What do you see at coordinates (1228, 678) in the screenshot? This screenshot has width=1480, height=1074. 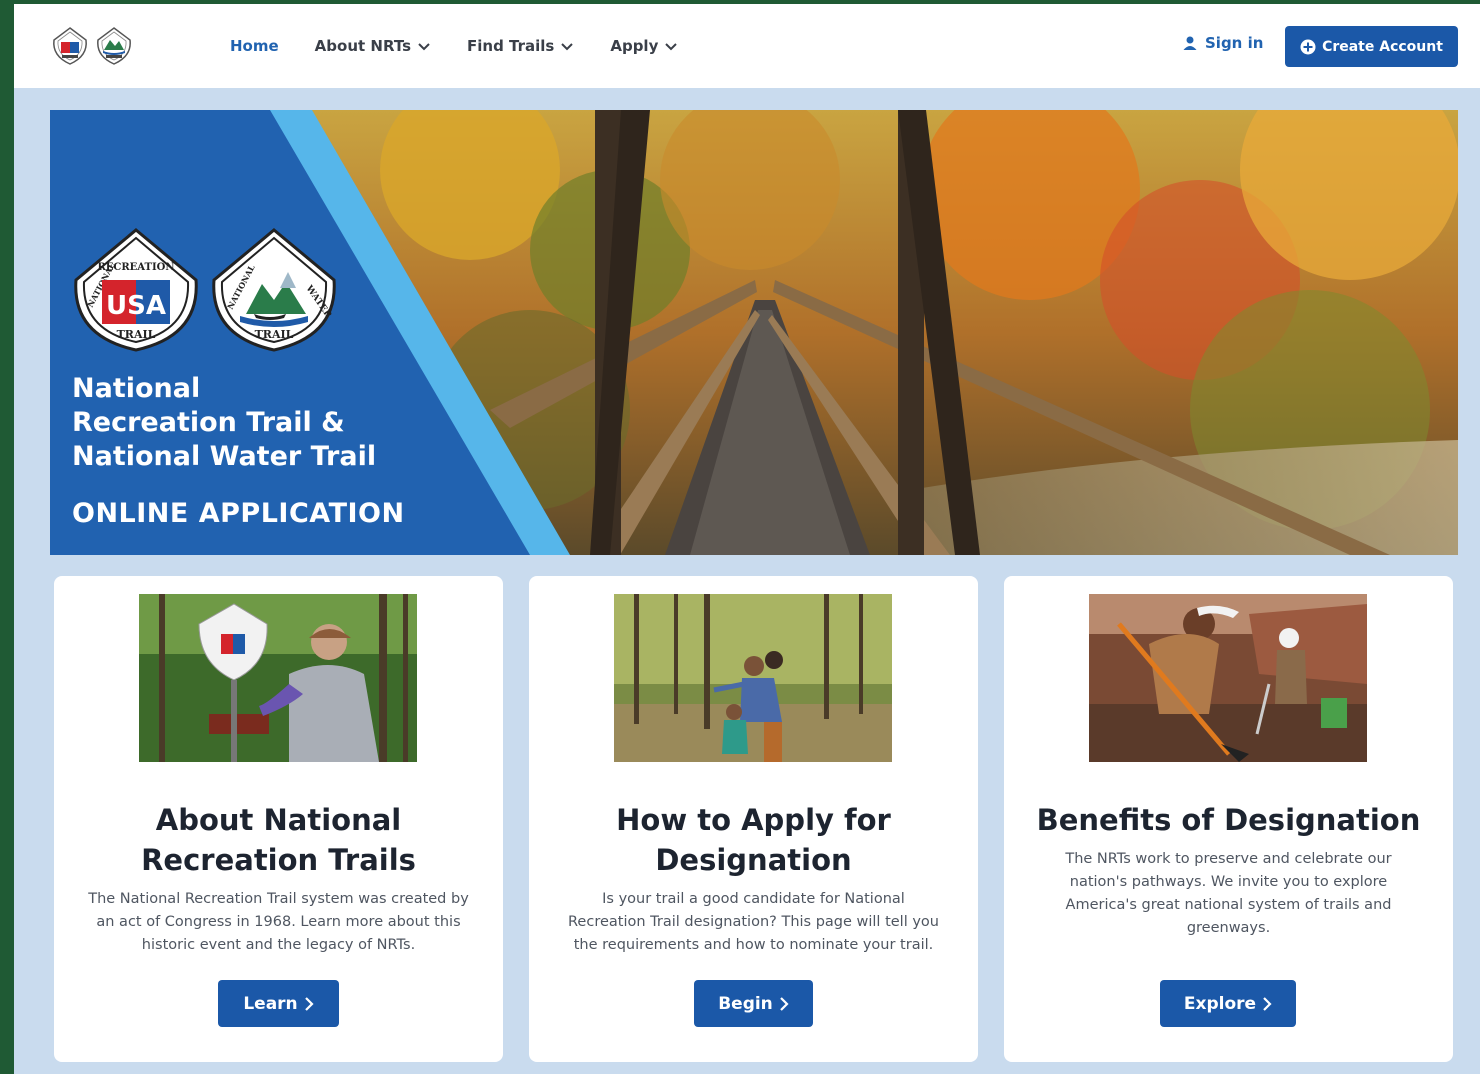 I see `card-photo-trail-crew` at bounding box center [1228, 678].